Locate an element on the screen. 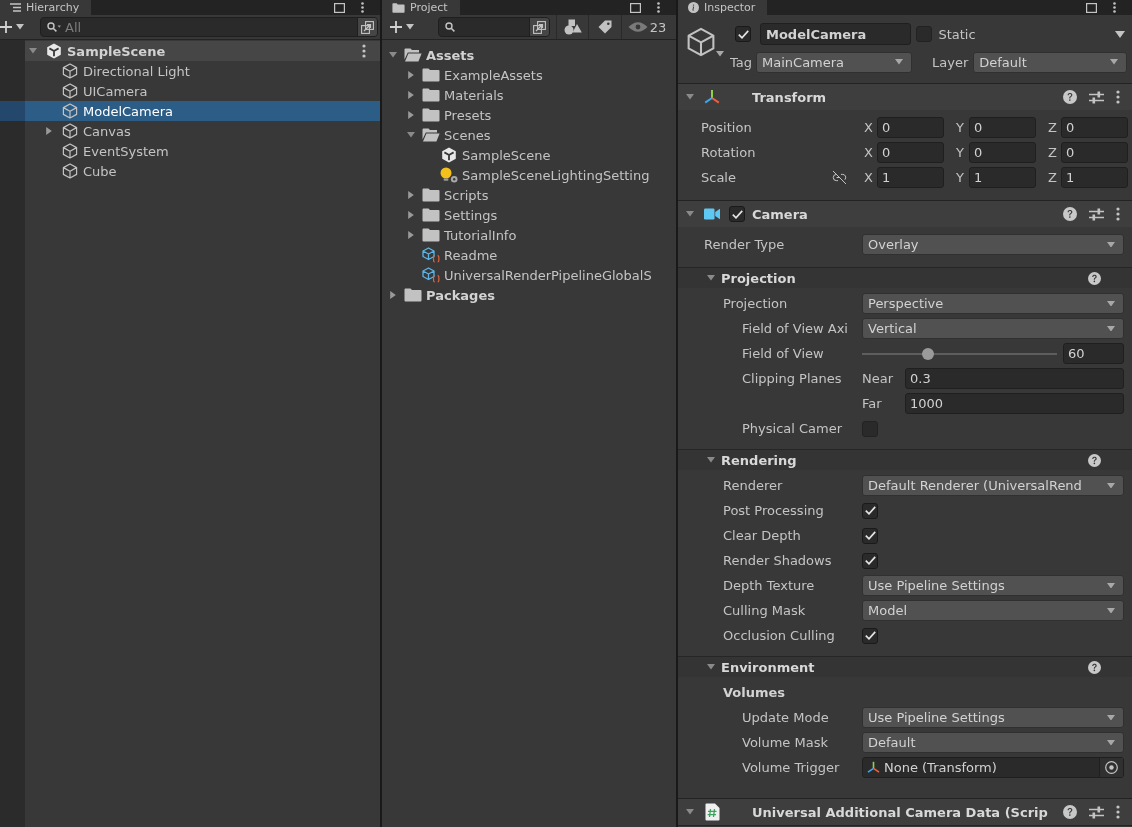  dropdown: MainCamera is located at coordinates (834, 62).